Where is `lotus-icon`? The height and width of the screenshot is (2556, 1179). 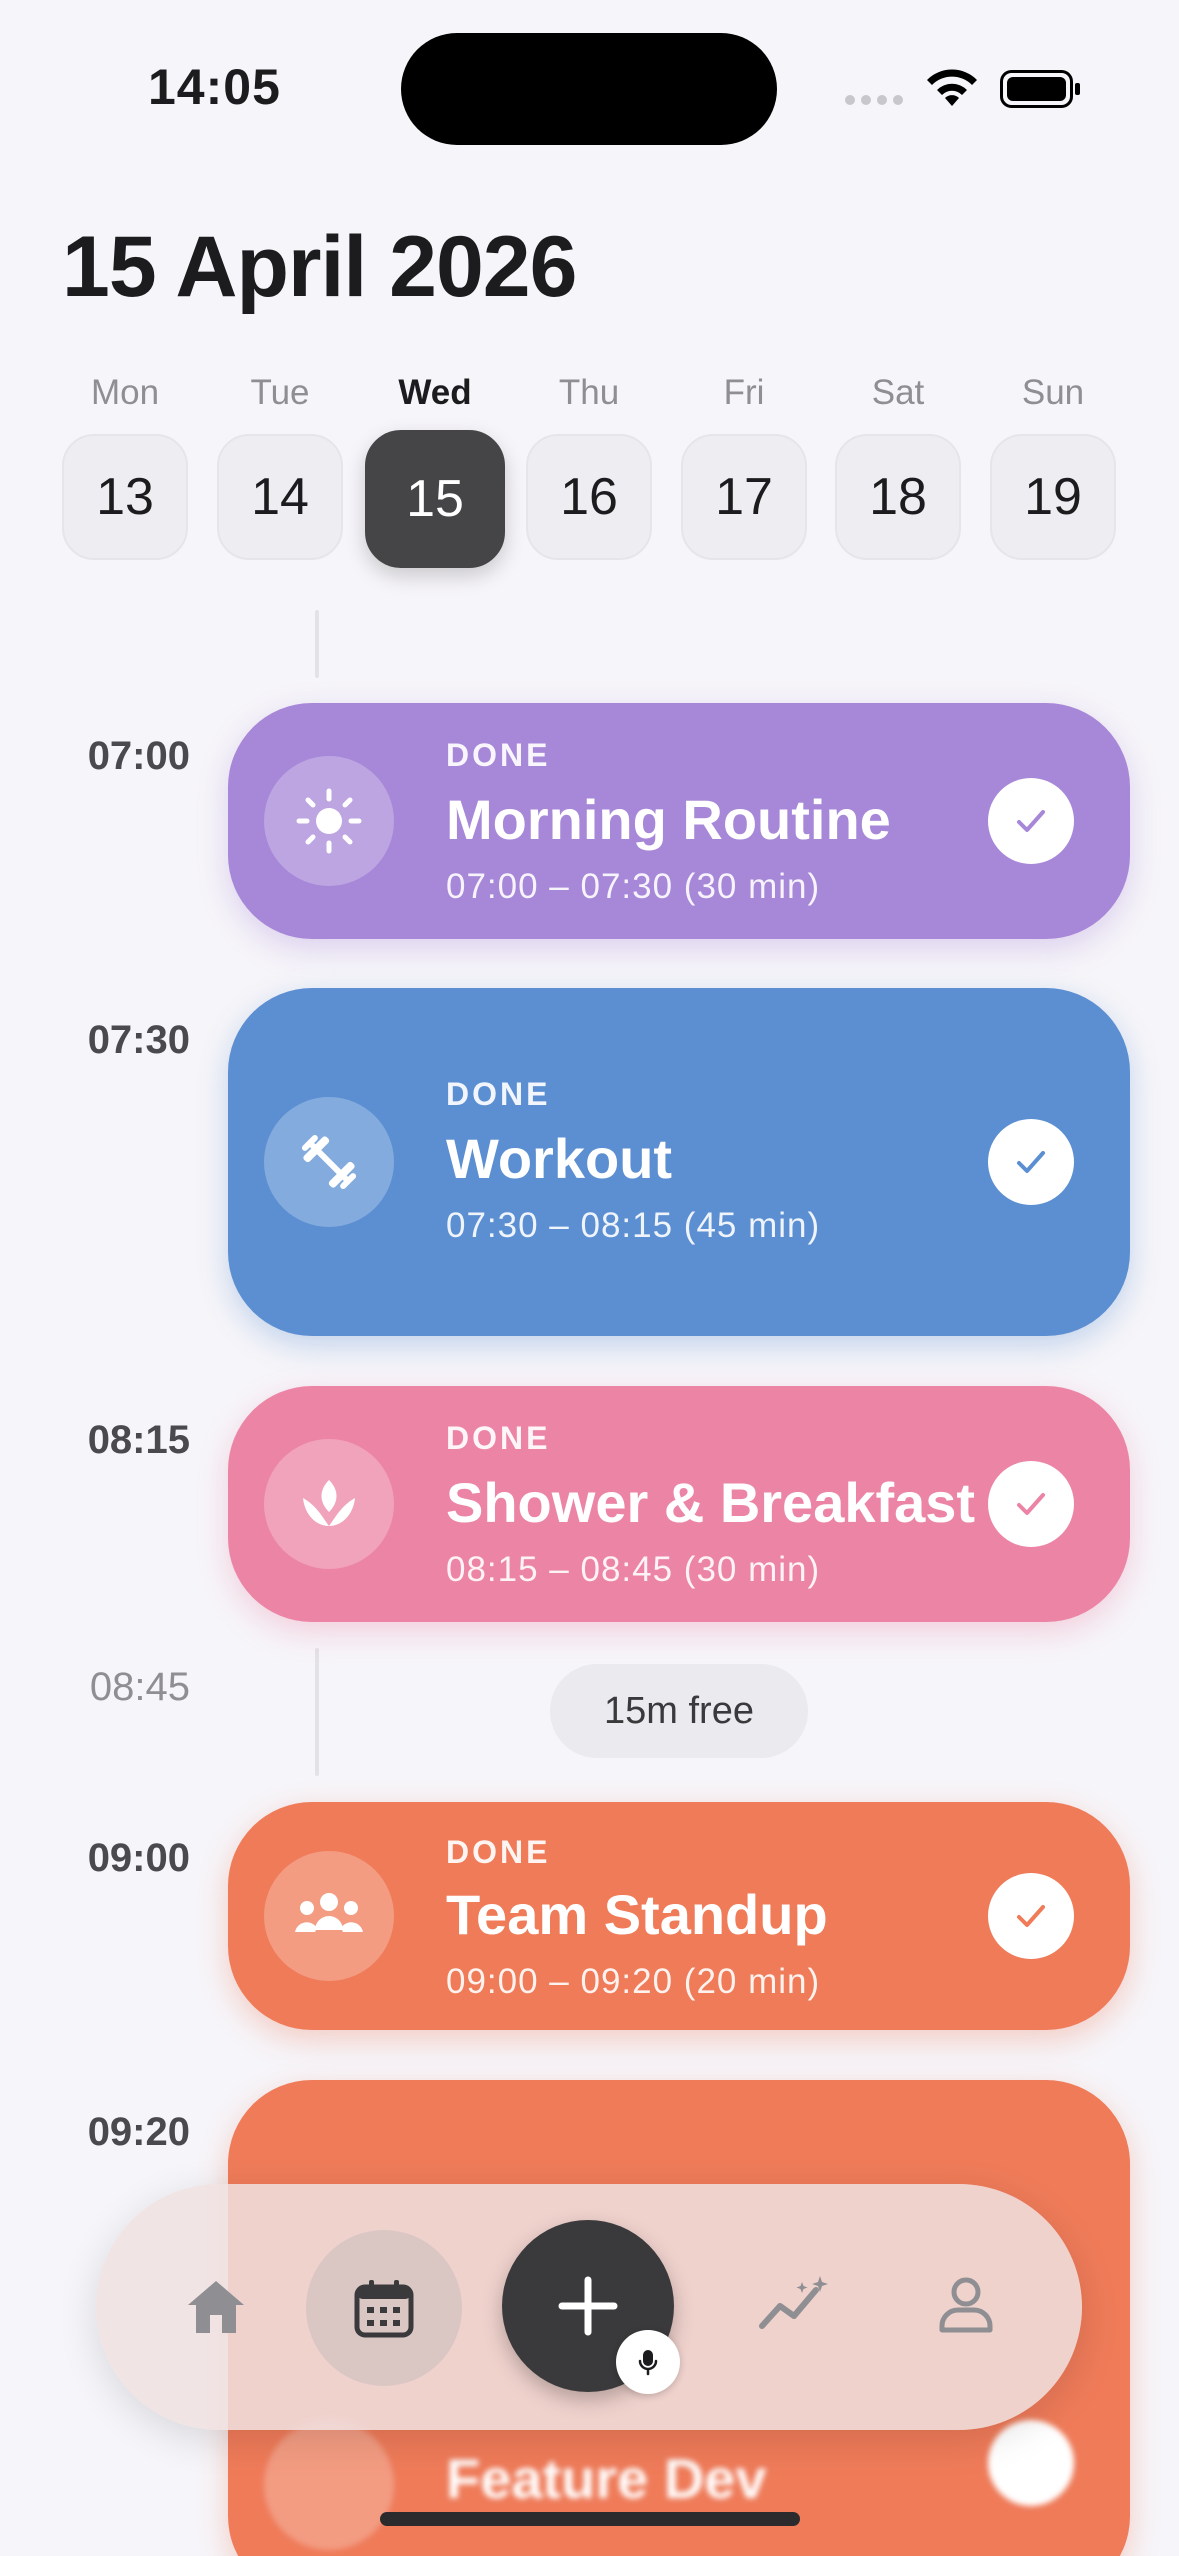 lotus-icon is located at coordinates (329, 1504).